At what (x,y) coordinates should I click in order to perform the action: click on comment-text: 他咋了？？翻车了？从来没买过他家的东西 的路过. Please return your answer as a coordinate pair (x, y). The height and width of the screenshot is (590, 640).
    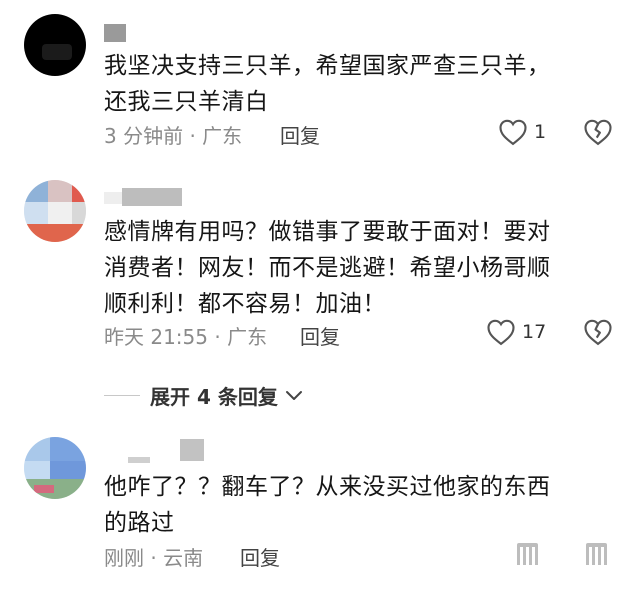
    Looking at the image, I should click on (327, 505).